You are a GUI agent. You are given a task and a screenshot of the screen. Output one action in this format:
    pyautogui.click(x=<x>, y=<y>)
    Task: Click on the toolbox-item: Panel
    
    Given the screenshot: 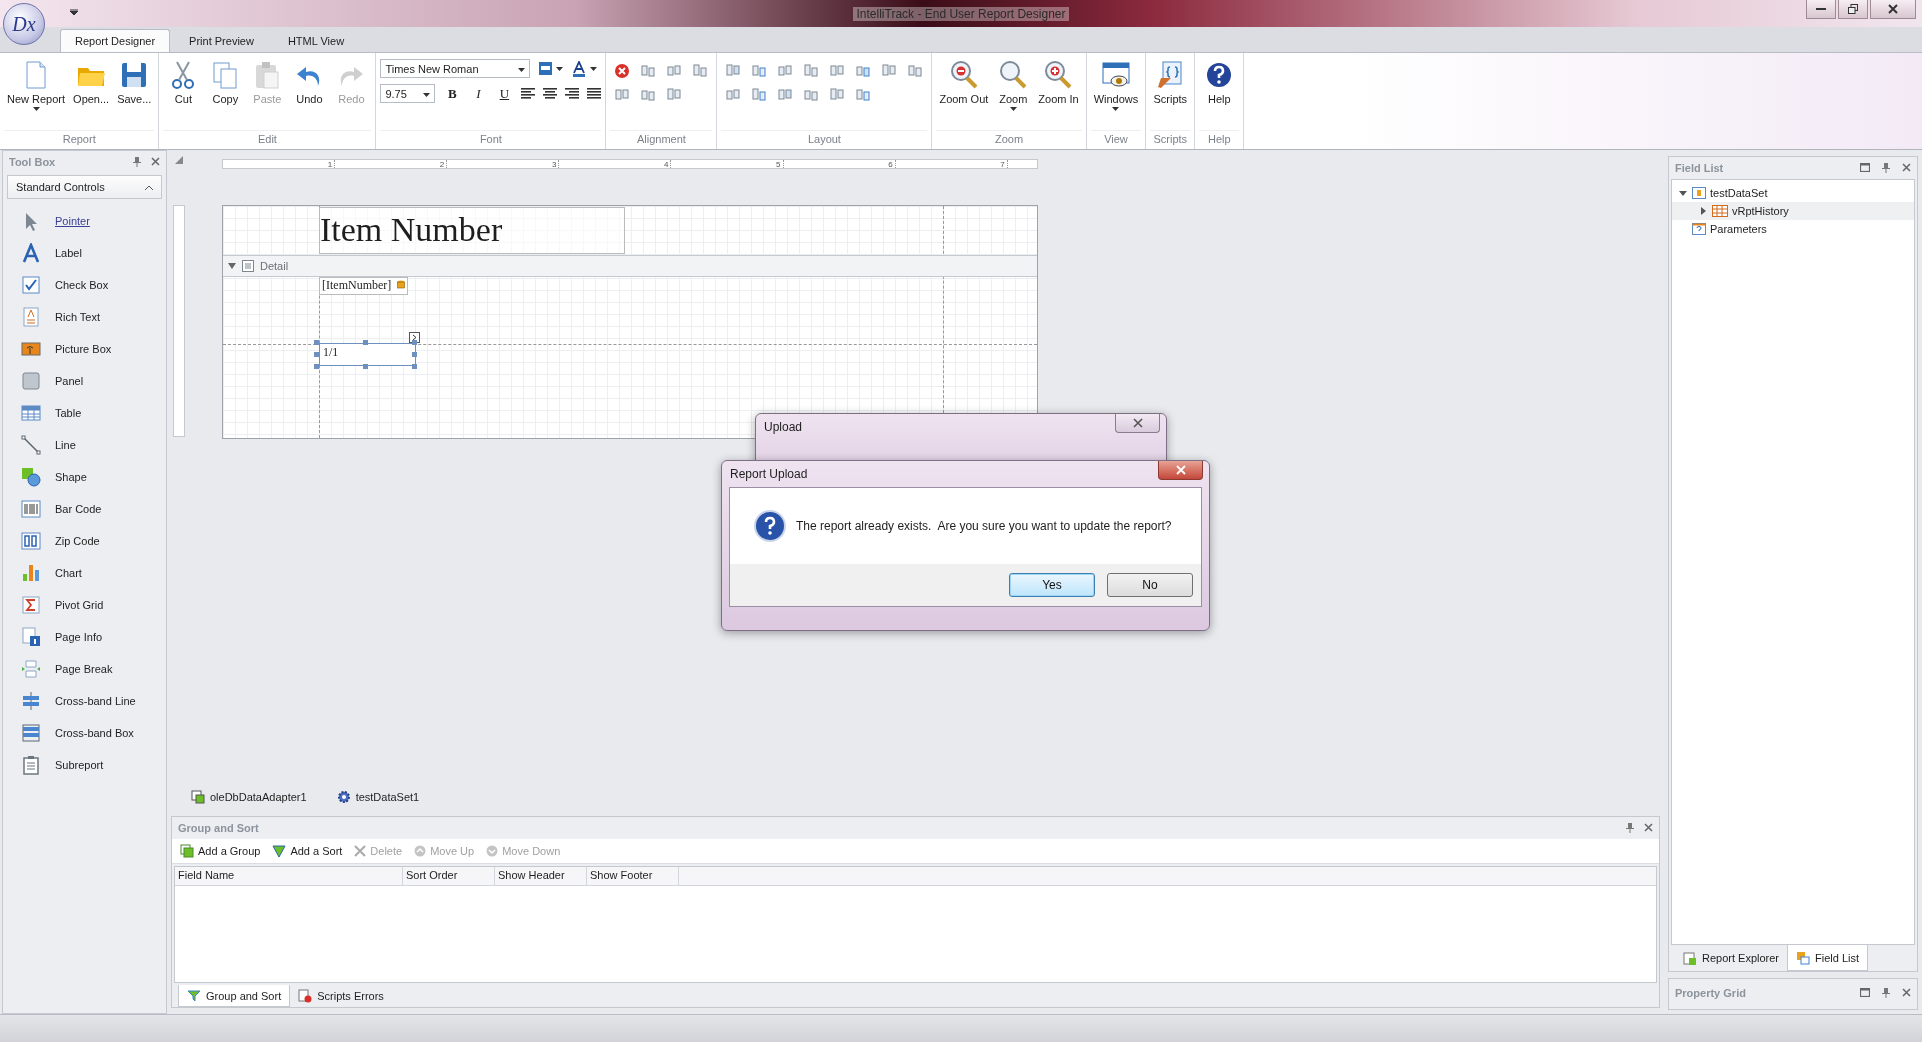 What is the action you would take?
    pyautogui.click(x=84, y=381)
    